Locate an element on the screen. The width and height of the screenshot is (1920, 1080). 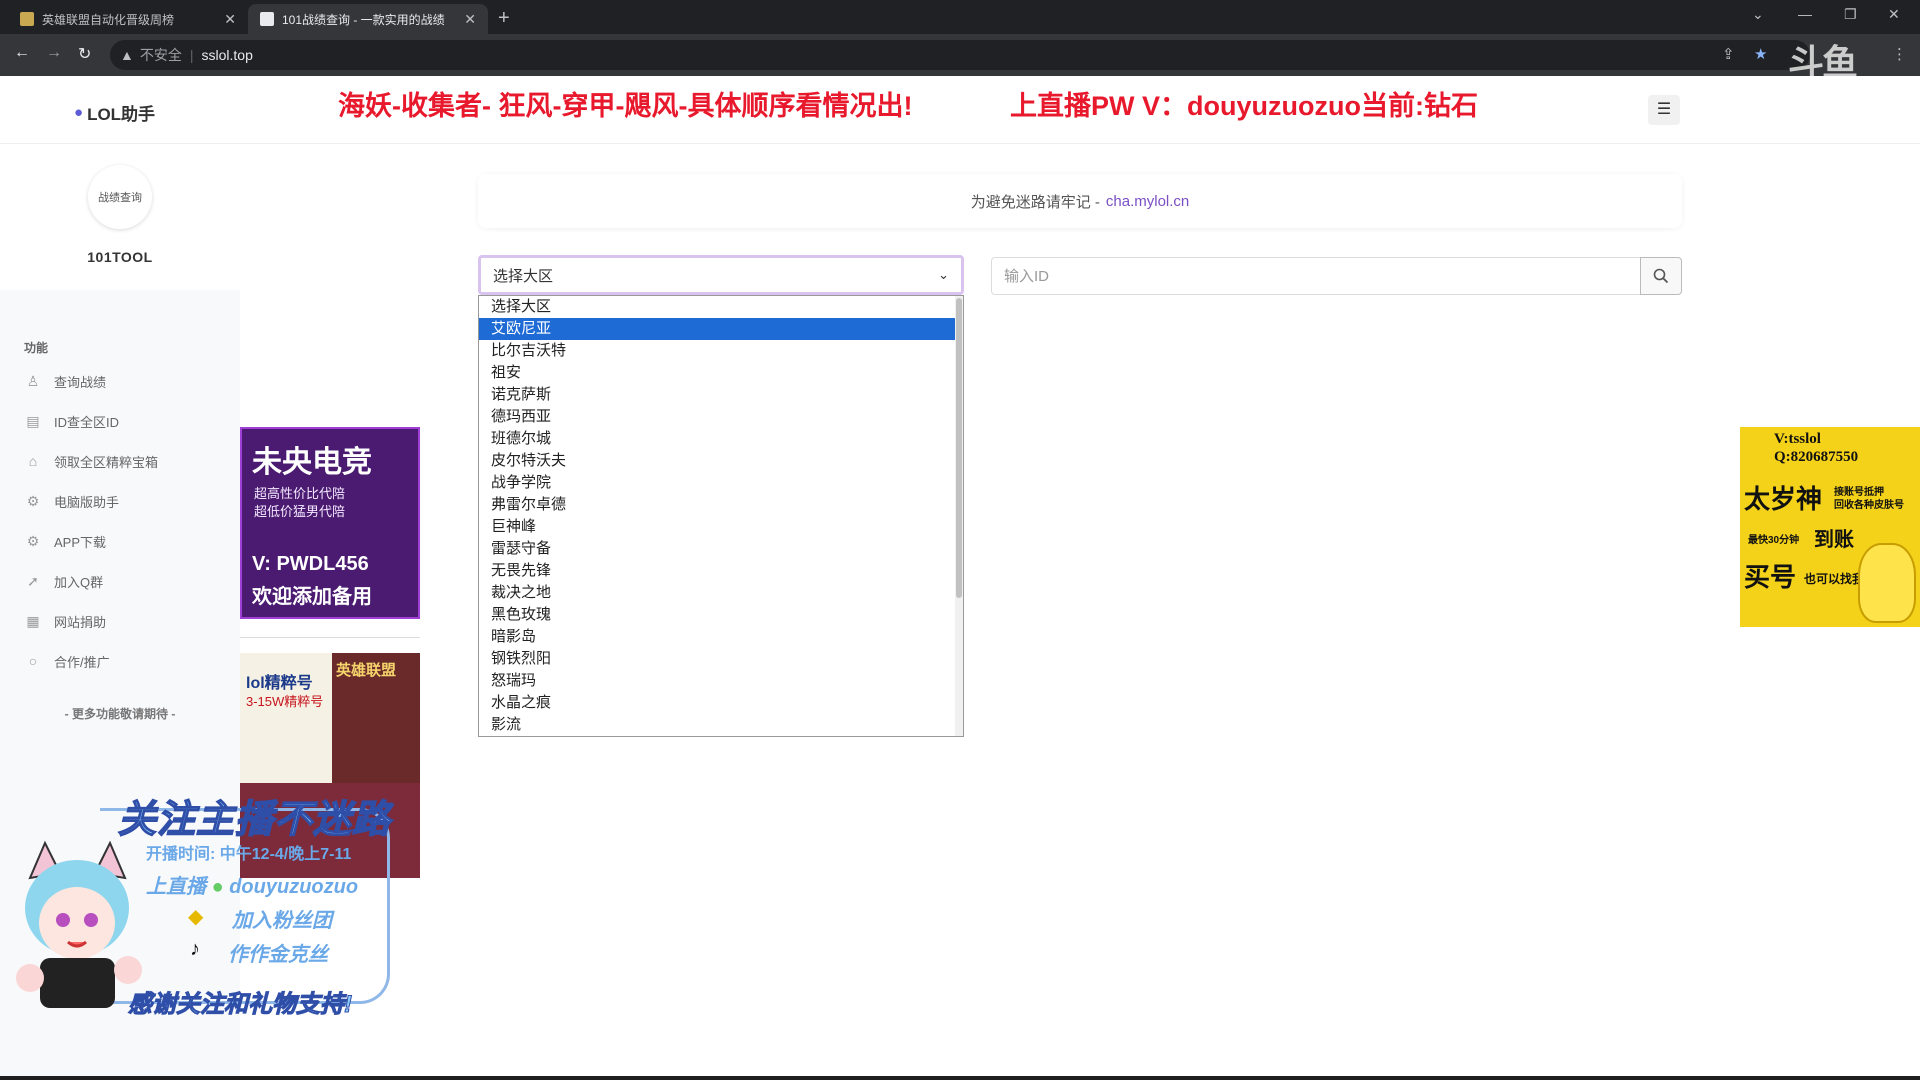
sidebar-item-label: 领取全区精粹宝箱 is located at coordinates (106, 462).